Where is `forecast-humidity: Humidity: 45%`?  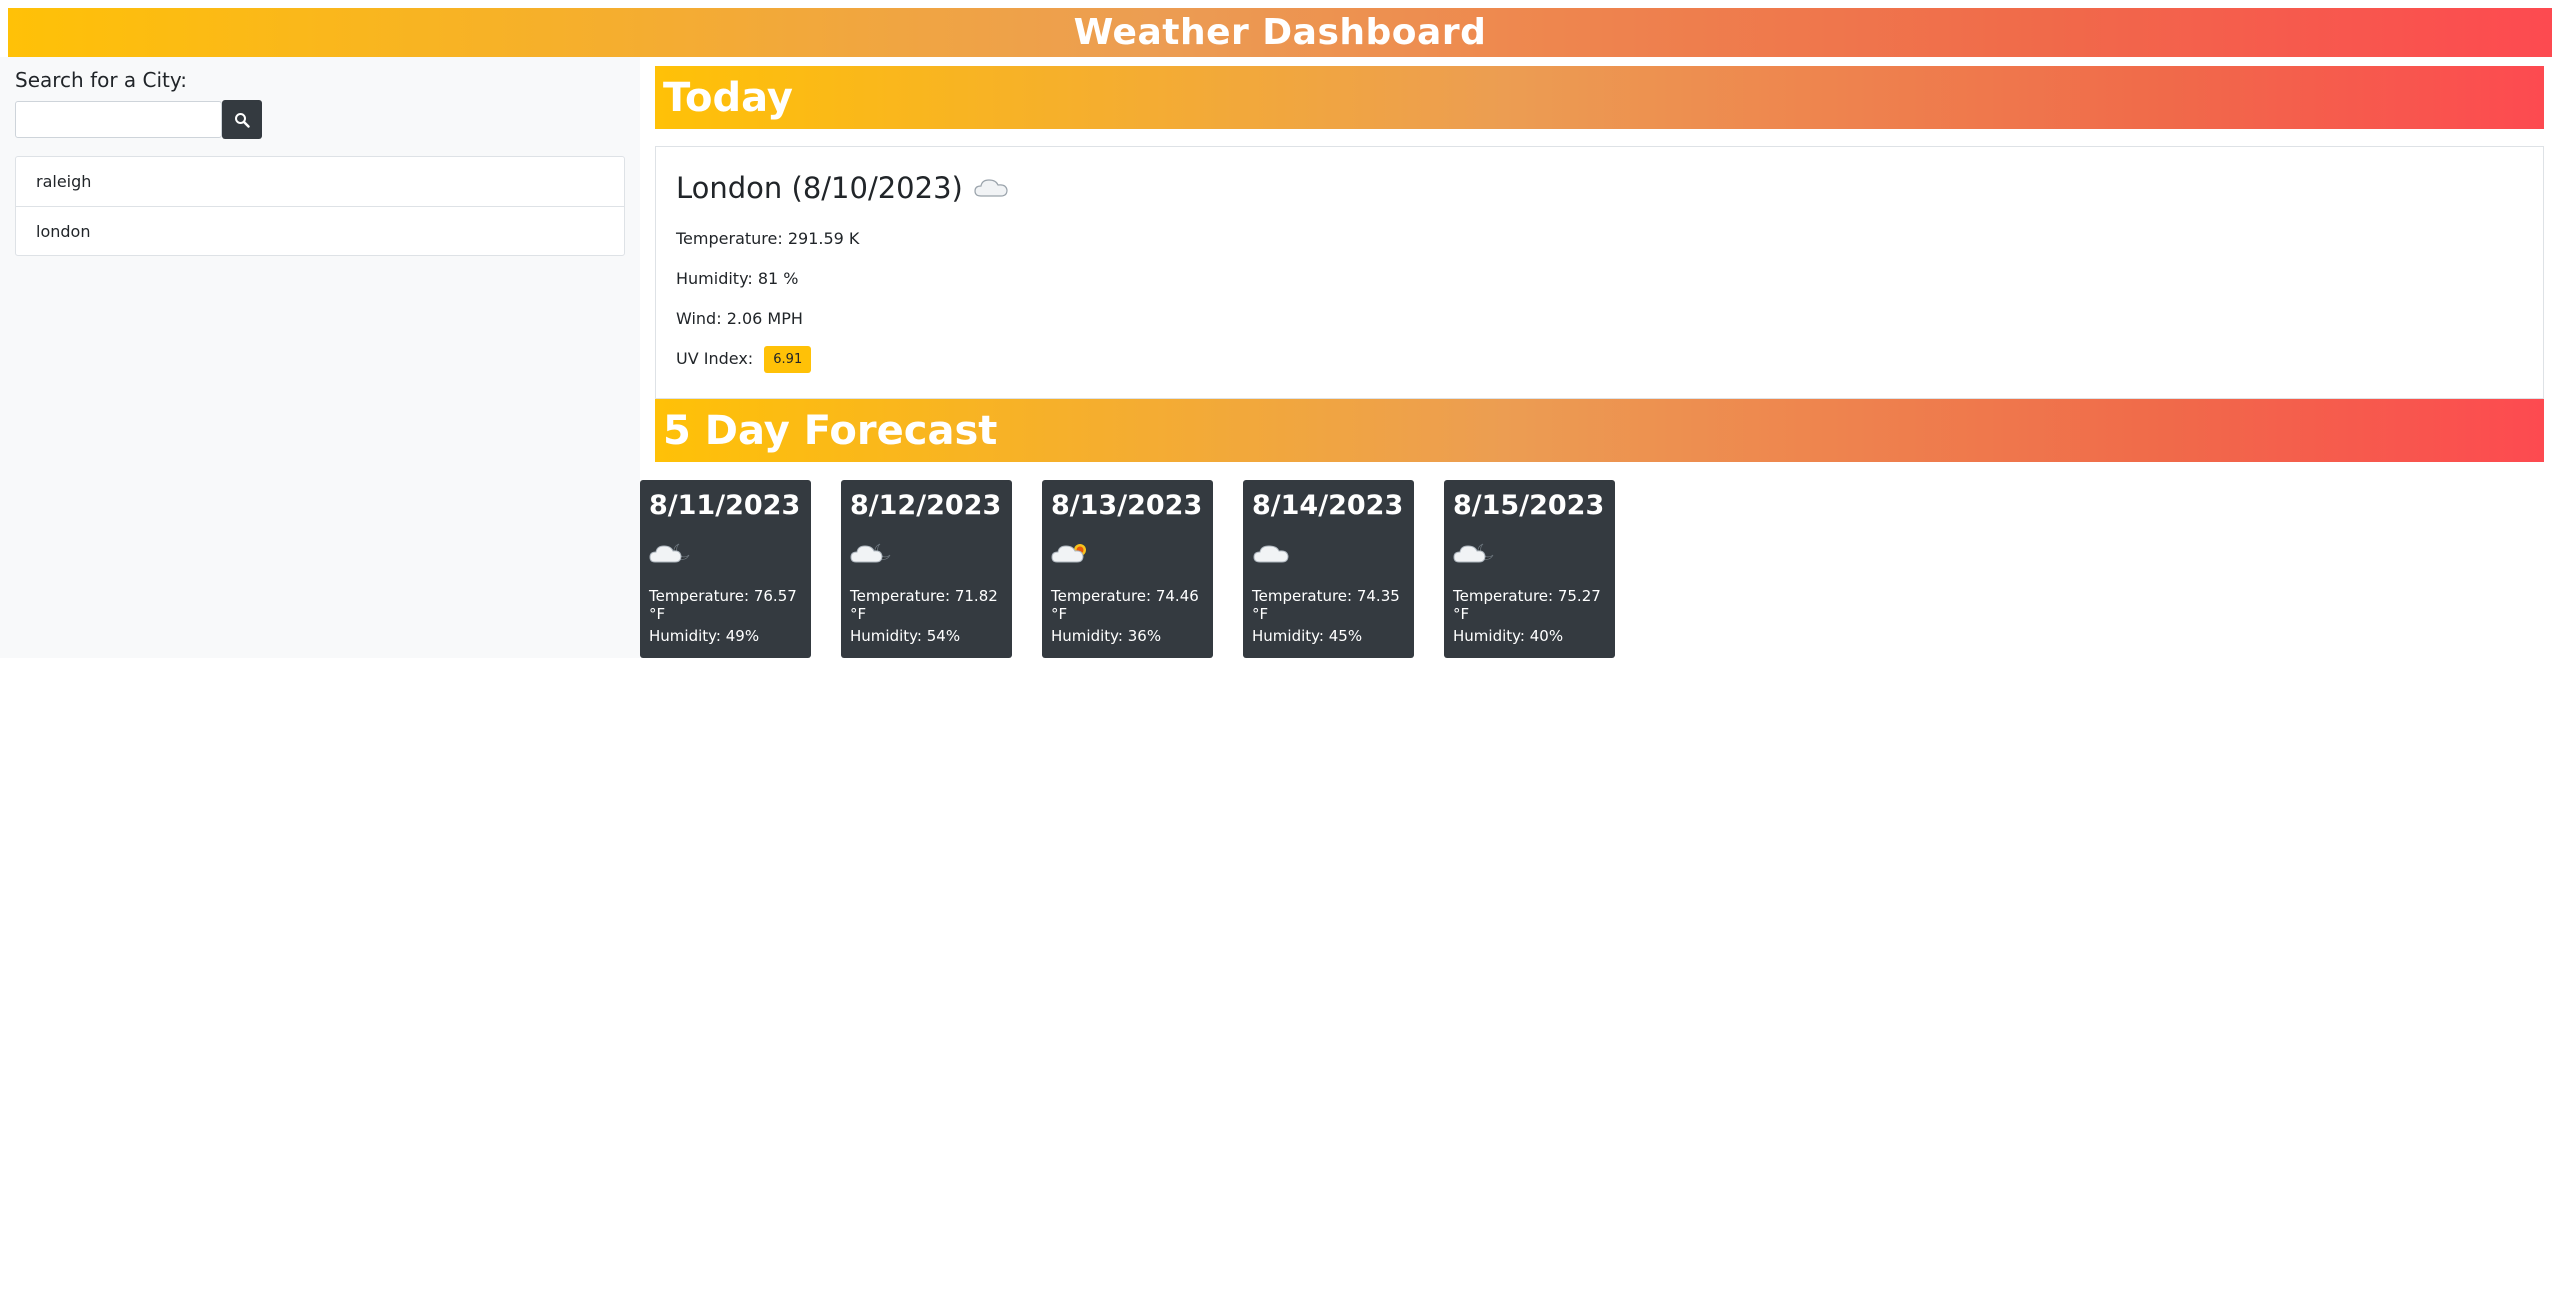 forecast-humidity: Humidity: 45% is located at coordinates (1307, 636).